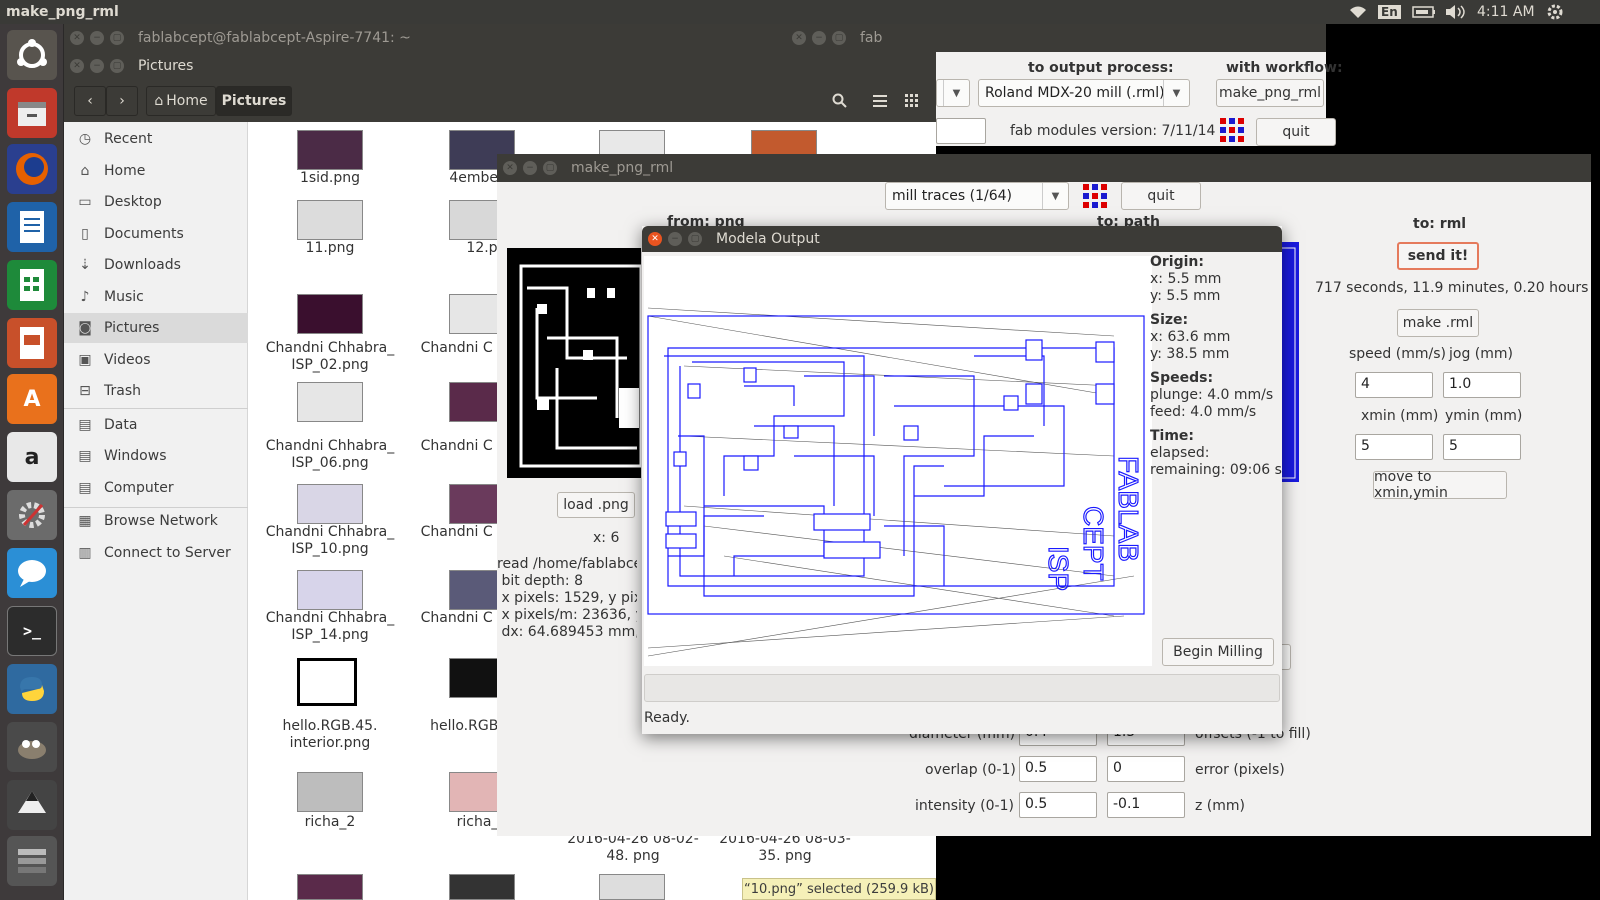 This screenshot has width=1600, height=900. What do you see at coordinates (1555, 12) in the screenshot?
I see `power-gear-icon` at bounding box center [1555, 12].